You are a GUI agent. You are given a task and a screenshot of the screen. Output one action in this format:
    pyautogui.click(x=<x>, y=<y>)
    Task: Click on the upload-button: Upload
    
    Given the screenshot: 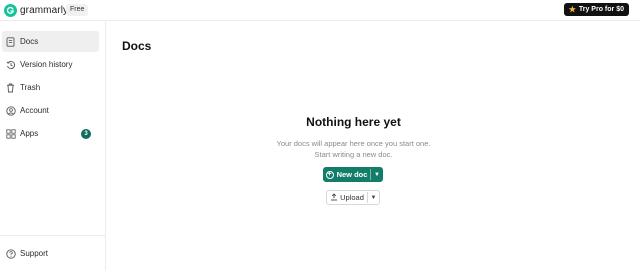 What is the action you would take?
    pyautogui.click(x=347, y=197)
    